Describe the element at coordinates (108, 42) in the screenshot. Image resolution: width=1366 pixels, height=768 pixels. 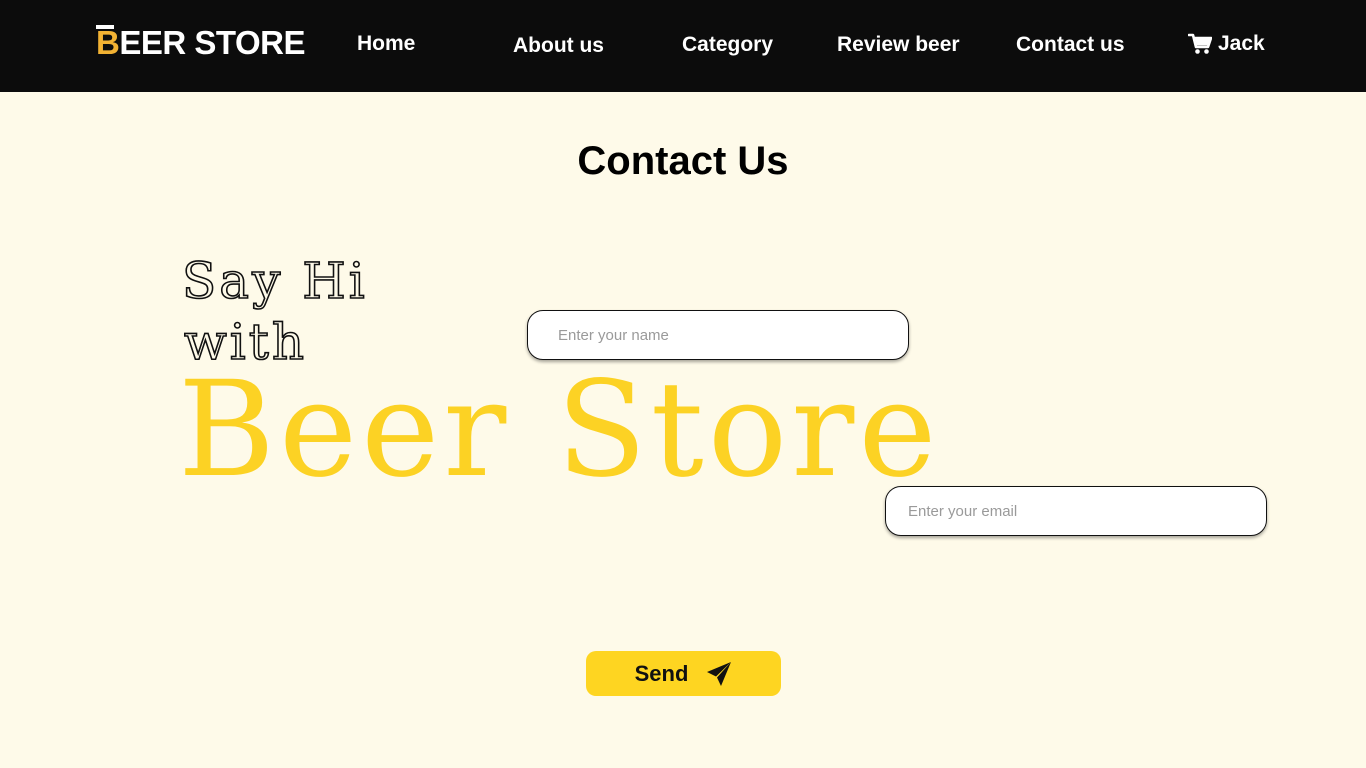
I see `logo-first-letter: B` at that location.